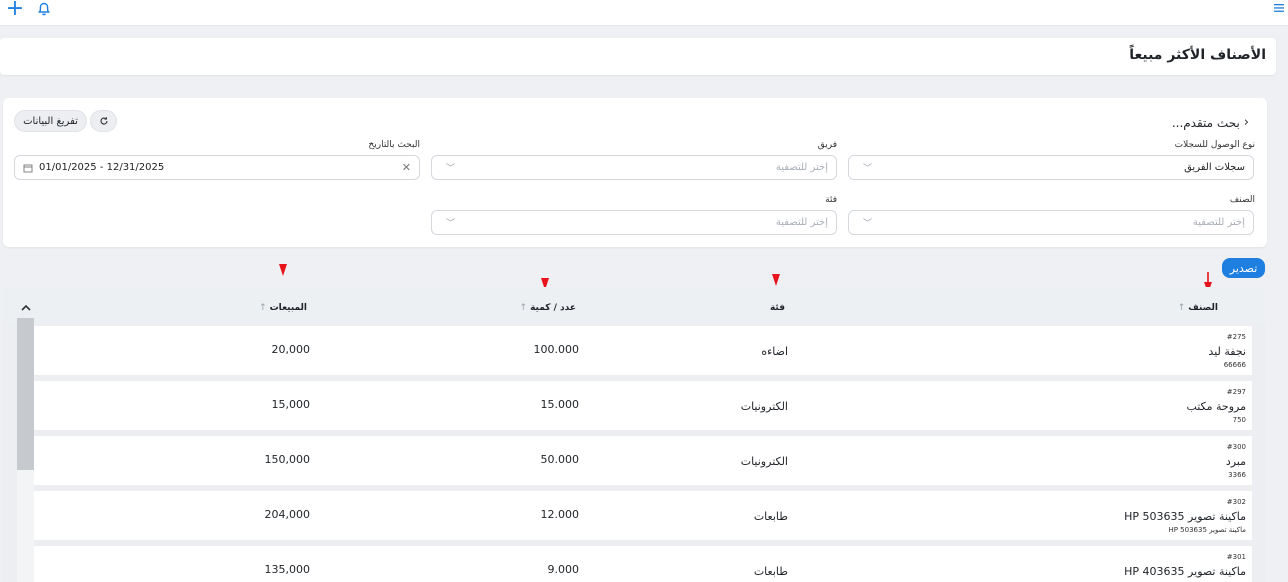 Image resolution: width=1288 pixels, height=582 pixels. I want to click on clear-date-icon: ✕, so click(406, 167).